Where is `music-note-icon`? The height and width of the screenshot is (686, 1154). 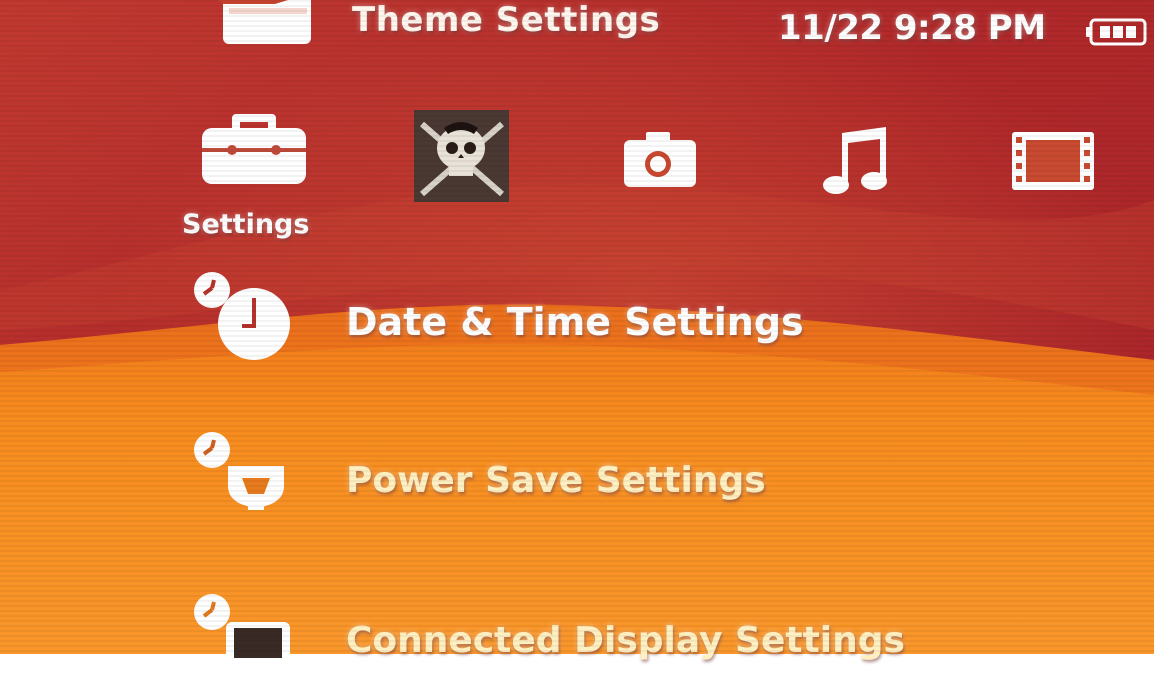
music-note-icon is located at coordinates (855, 160).